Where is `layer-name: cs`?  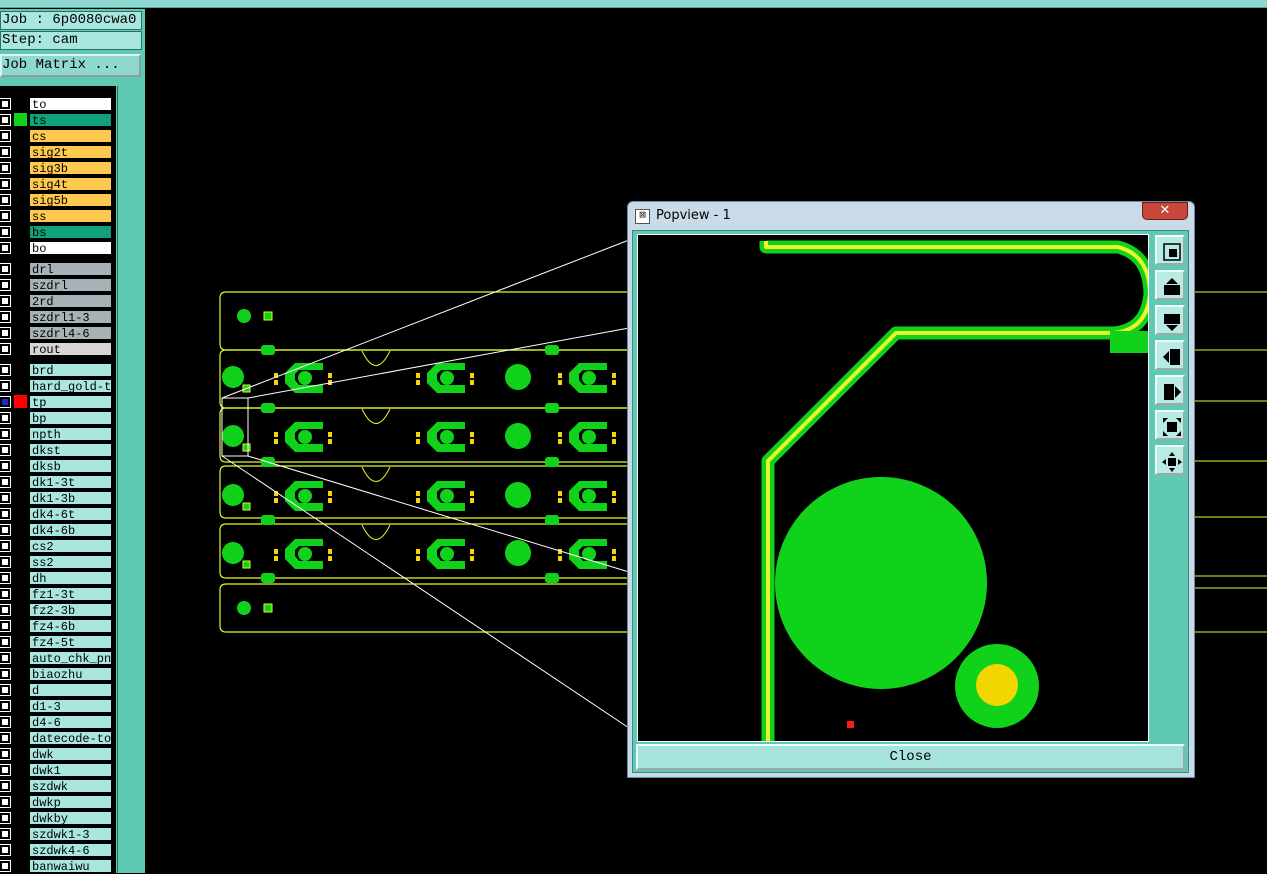
layer-name: cs is located at coordinates (70, 136).